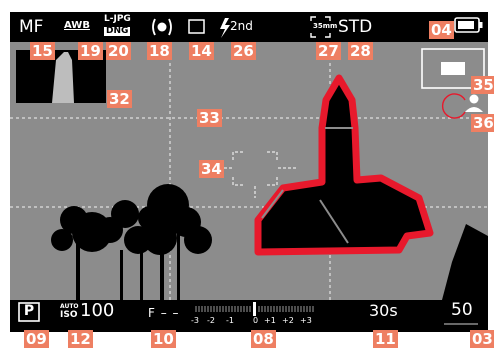 The width and height of the screenshot is (494, 351). Describe the element at coordinates (69, 315) in the screenshot. I see `iso-label: ISO` at that location.